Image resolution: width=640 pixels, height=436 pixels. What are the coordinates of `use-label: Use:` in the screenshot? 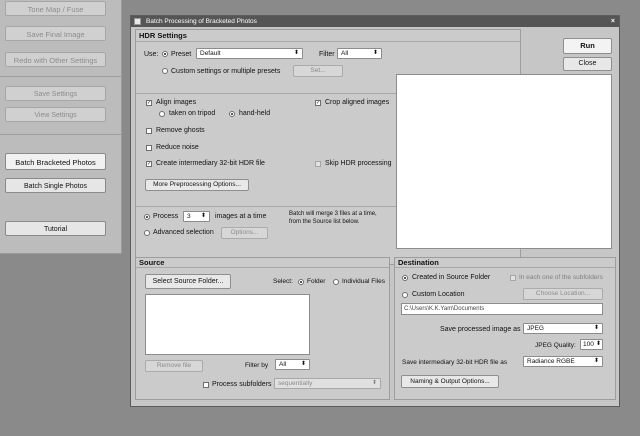 It's located at (151, 54).